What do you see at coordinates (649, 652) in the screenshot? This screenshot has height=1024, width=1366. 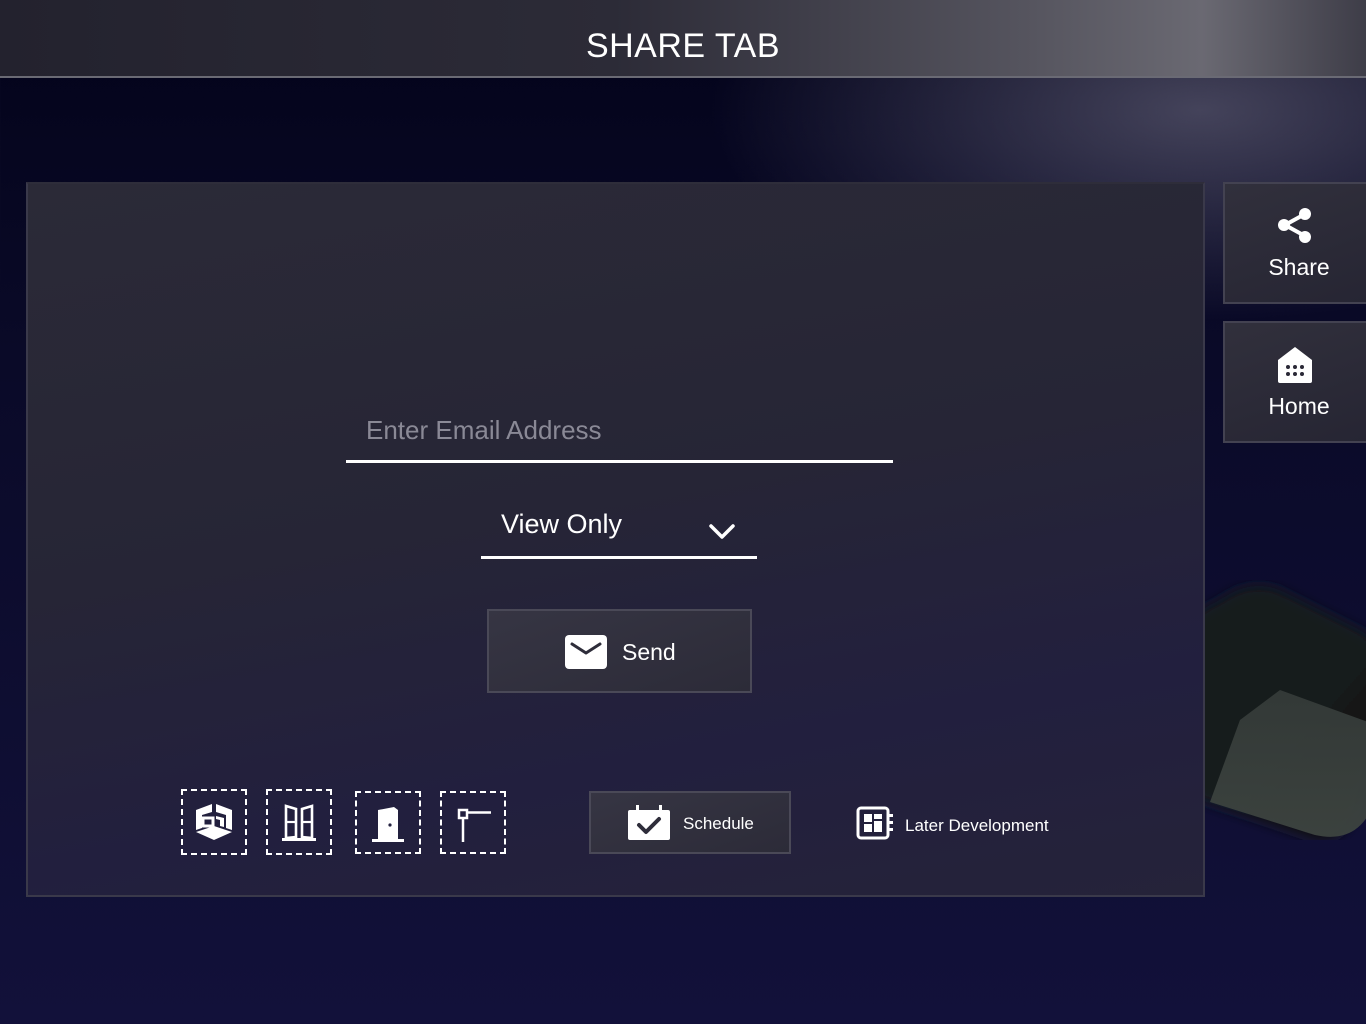 I see `send-label: Send` at bounding box center [649, 652].